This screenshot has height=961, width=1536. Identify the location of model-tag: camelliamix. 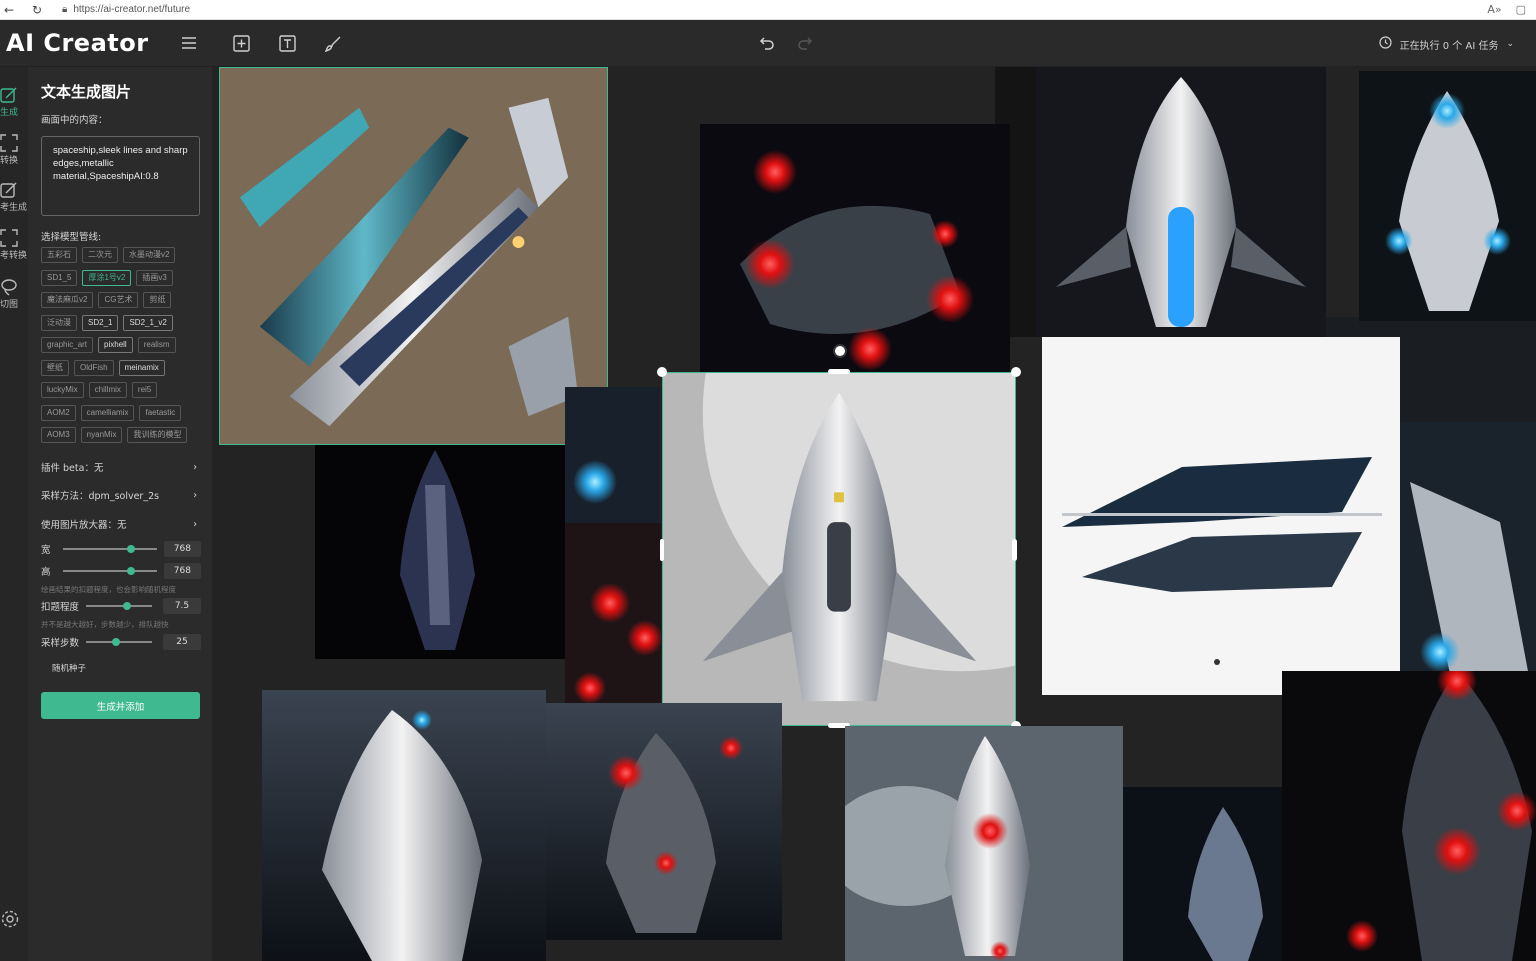
(107, 412).